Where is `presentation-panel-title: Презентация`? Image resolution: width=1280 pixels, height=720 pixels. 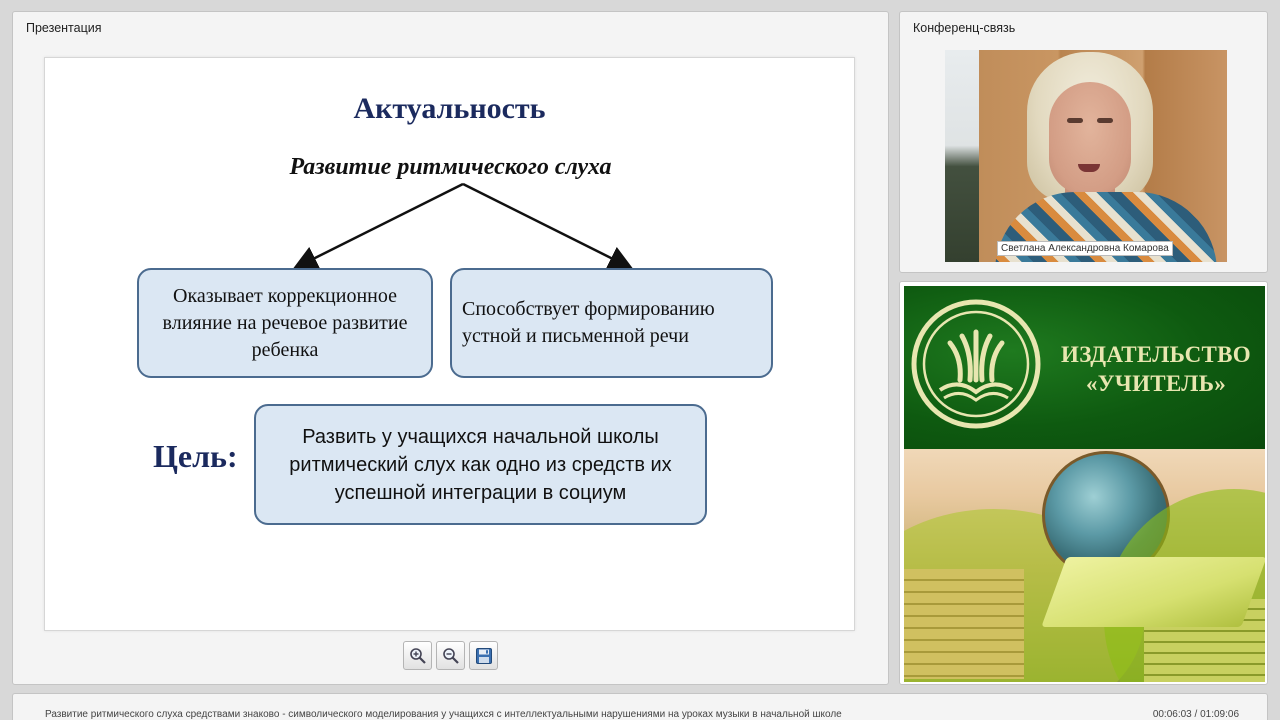
presentation-panel-title: Презентация is located at coordinates (64, 28).